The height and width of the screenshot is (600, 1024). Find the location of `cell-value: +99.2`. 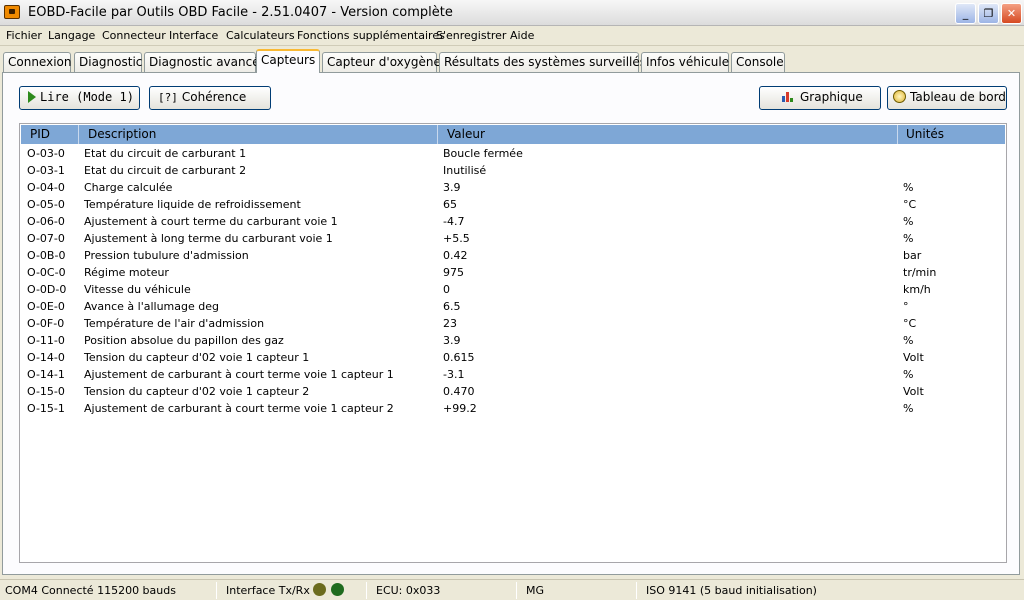

cell-value: +99.2 is located at coordinates (460, 408).